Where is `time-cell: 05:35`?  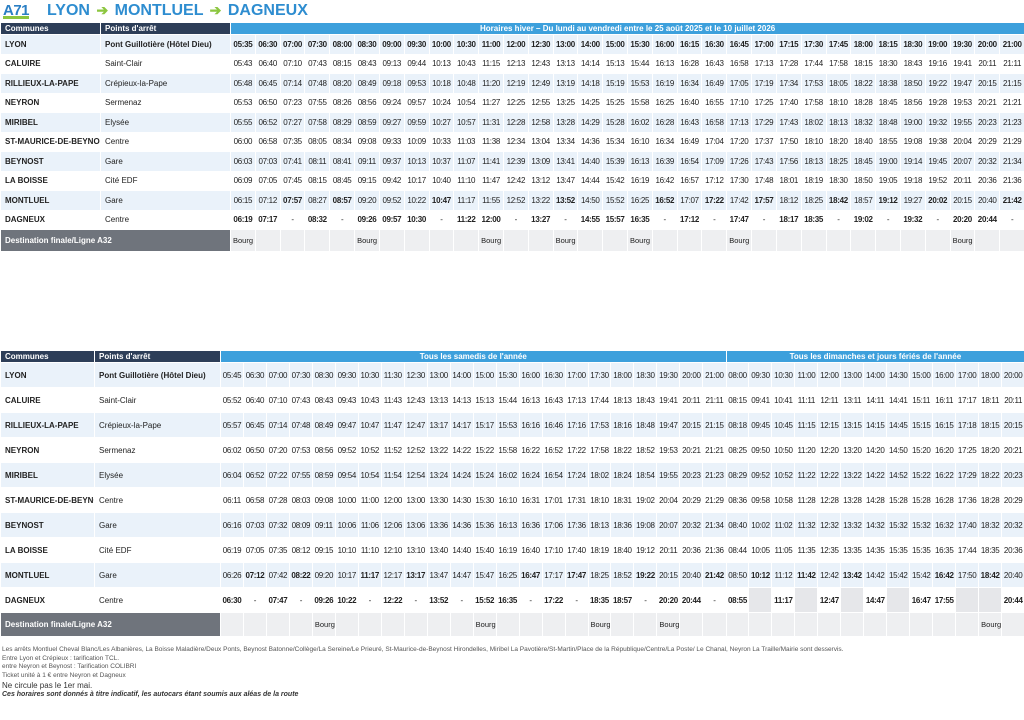 time-cell: 05:35 is located at coordinates (243, 44).